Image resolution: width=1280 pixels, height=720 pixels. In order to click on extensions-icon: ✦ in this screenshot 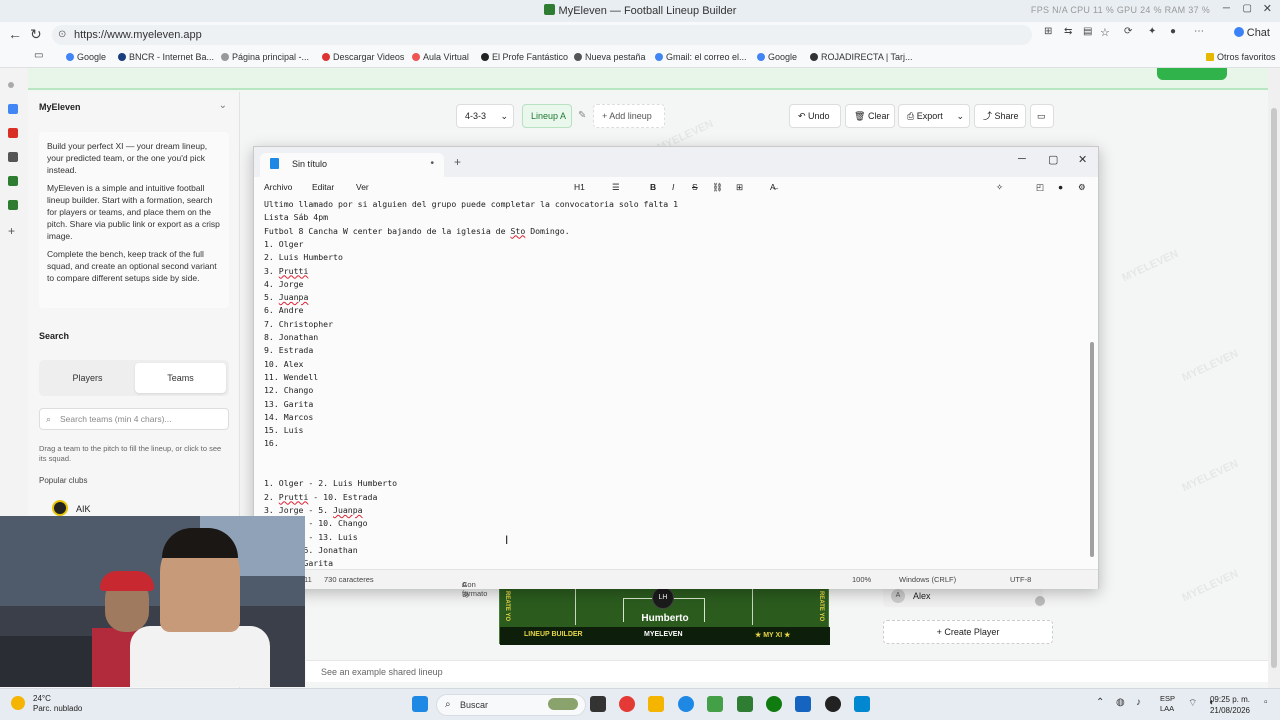, I will do `click(1152, 31)`.